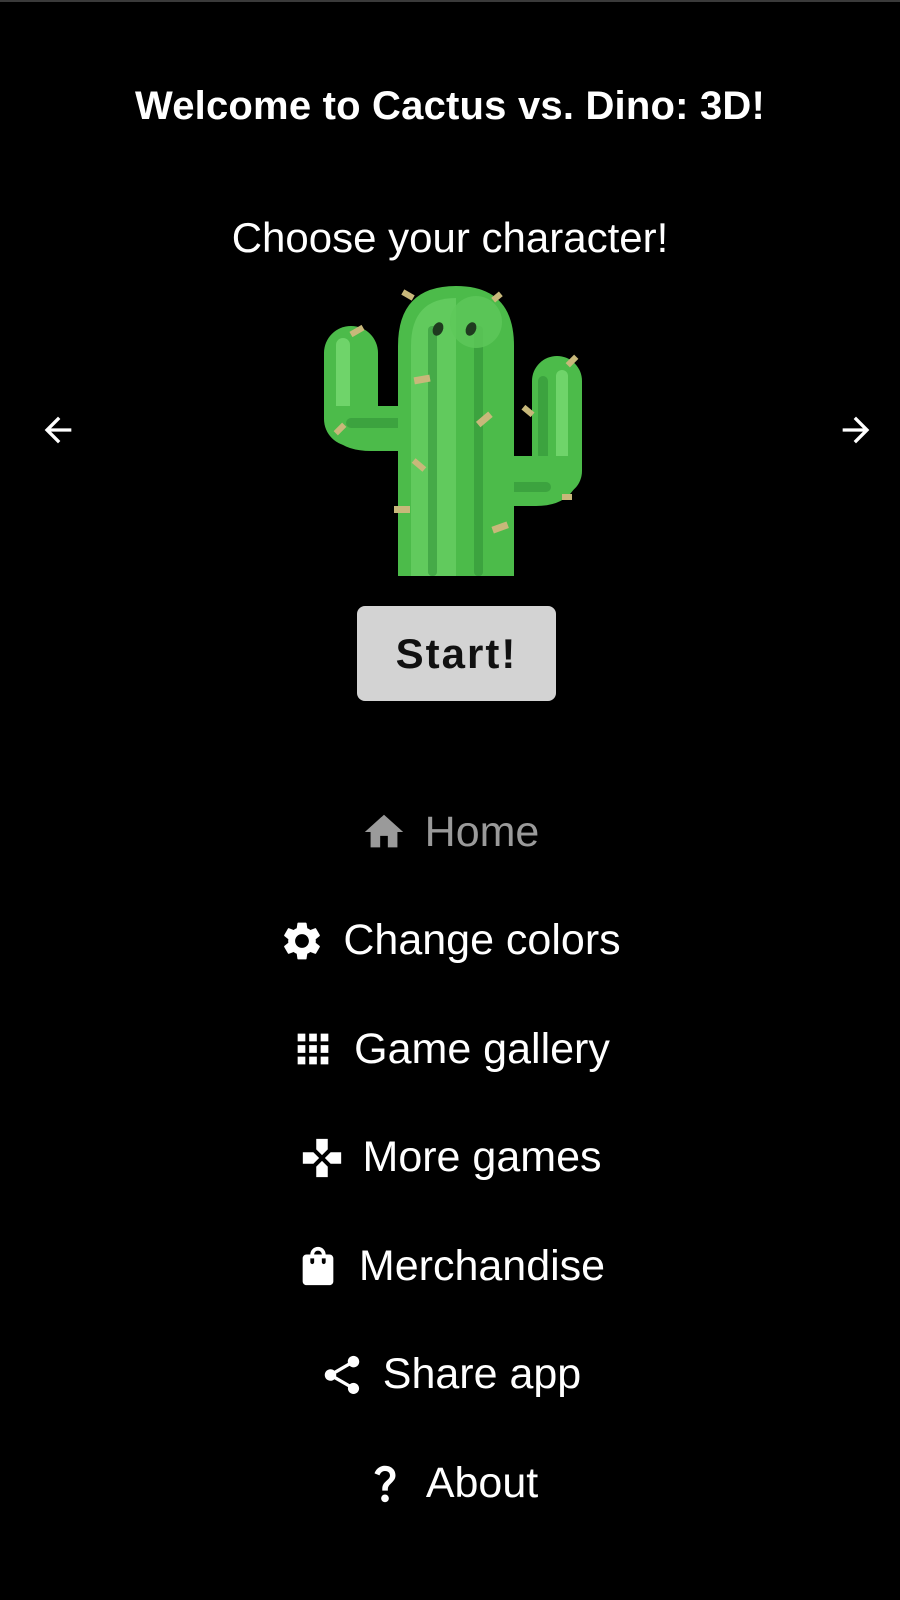 This screenshot has height=1600, width=900. Describe the element at coordinates (450, 106) in the screenshot. I see `page-title: Welcome to Cactus vs. Dino: 3D!` at that location.